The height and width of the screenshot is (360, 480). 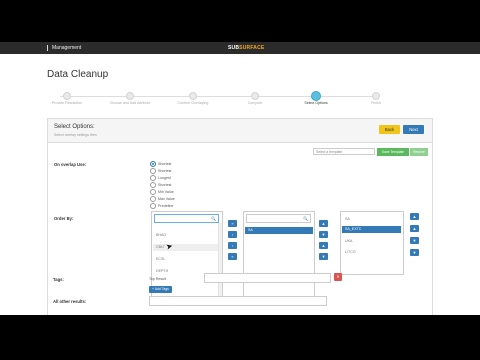 I want to click on radio-option: Max Value, so click(x=162, y=199).